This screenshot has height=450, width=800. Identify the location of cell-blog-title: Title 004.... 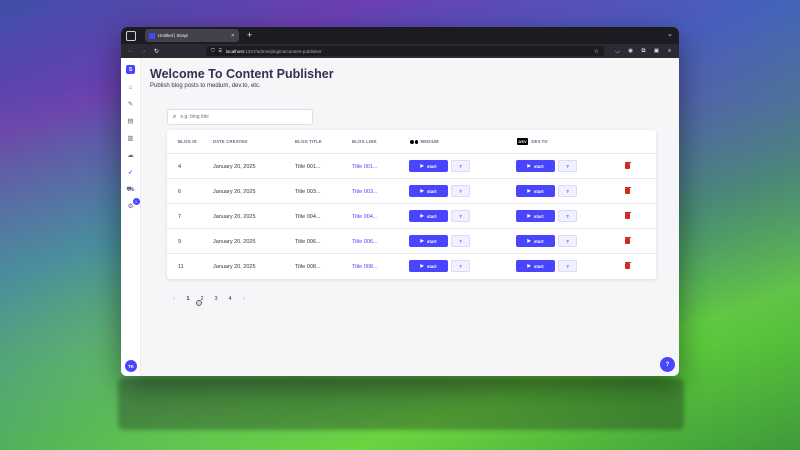
(308, 216).